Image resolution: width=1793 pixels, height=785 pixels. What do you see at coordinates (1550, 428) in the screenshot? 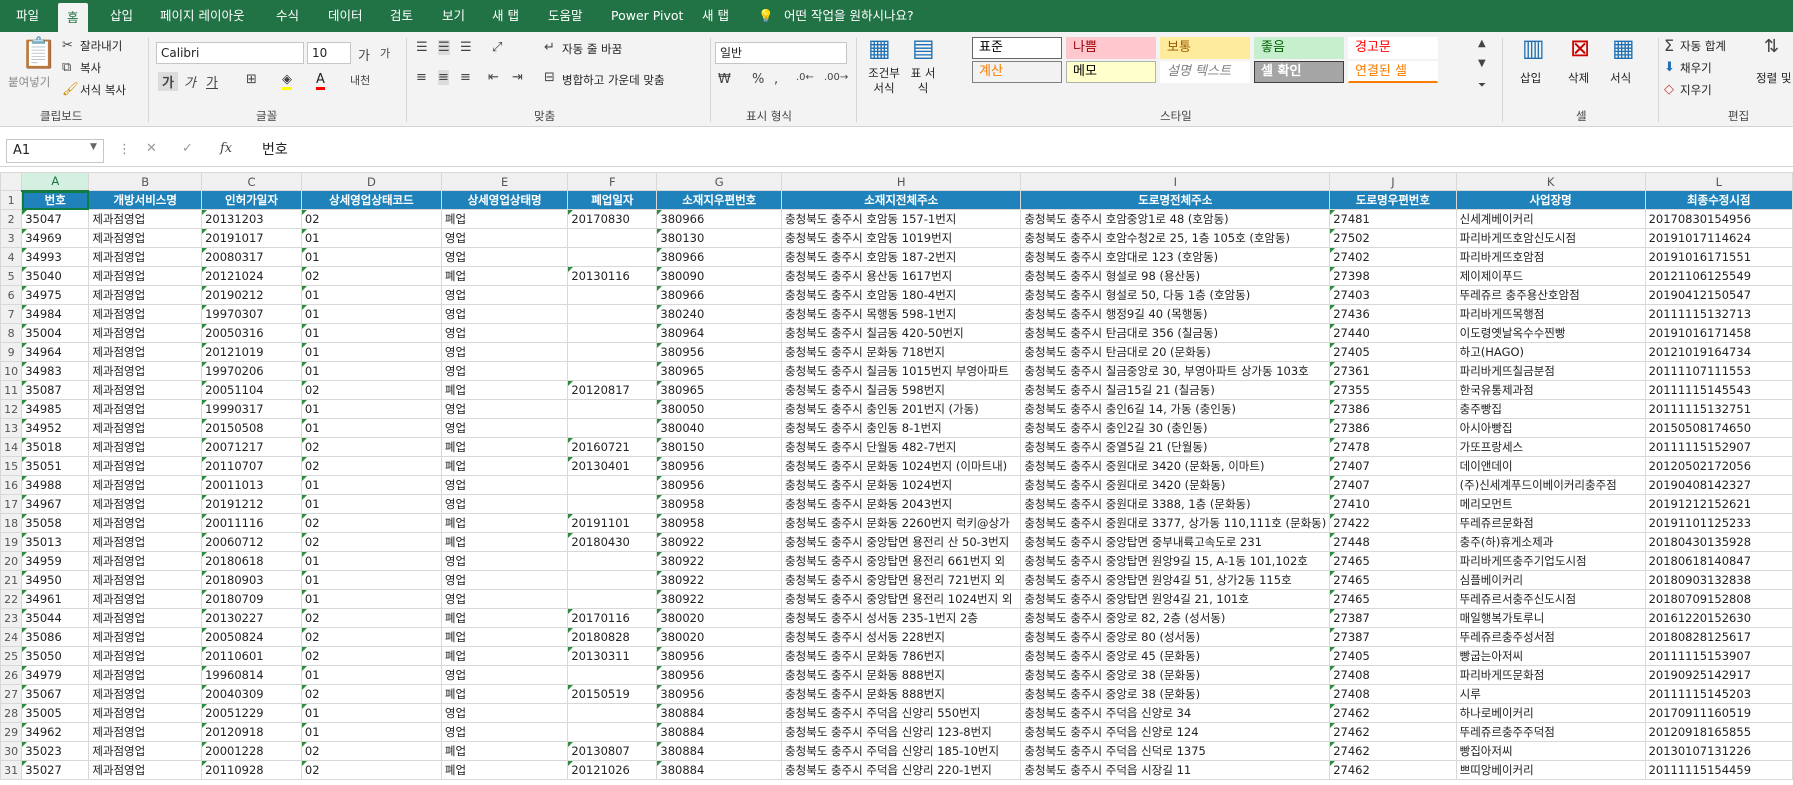
I see `cell: 아시아빵집` at bounding box center [1550, 428].